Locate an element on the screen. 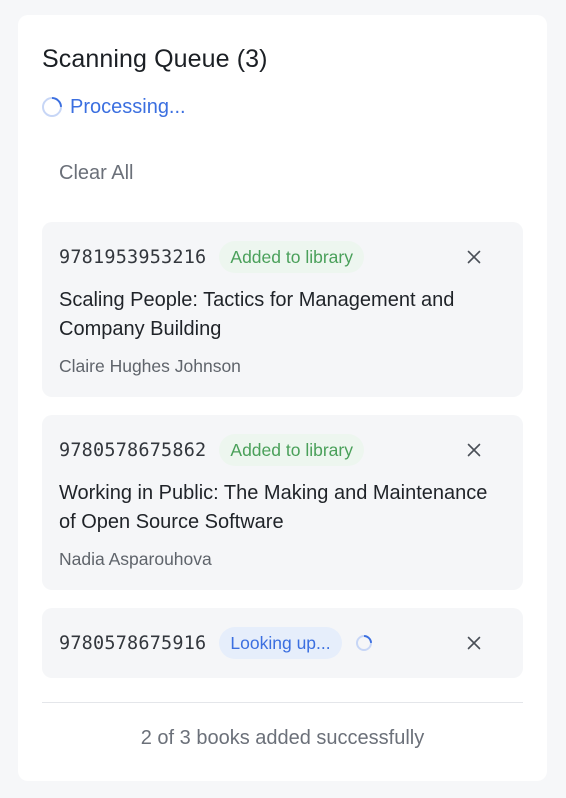  clear-all-button: Clear All is located at coordinates (96, 173).